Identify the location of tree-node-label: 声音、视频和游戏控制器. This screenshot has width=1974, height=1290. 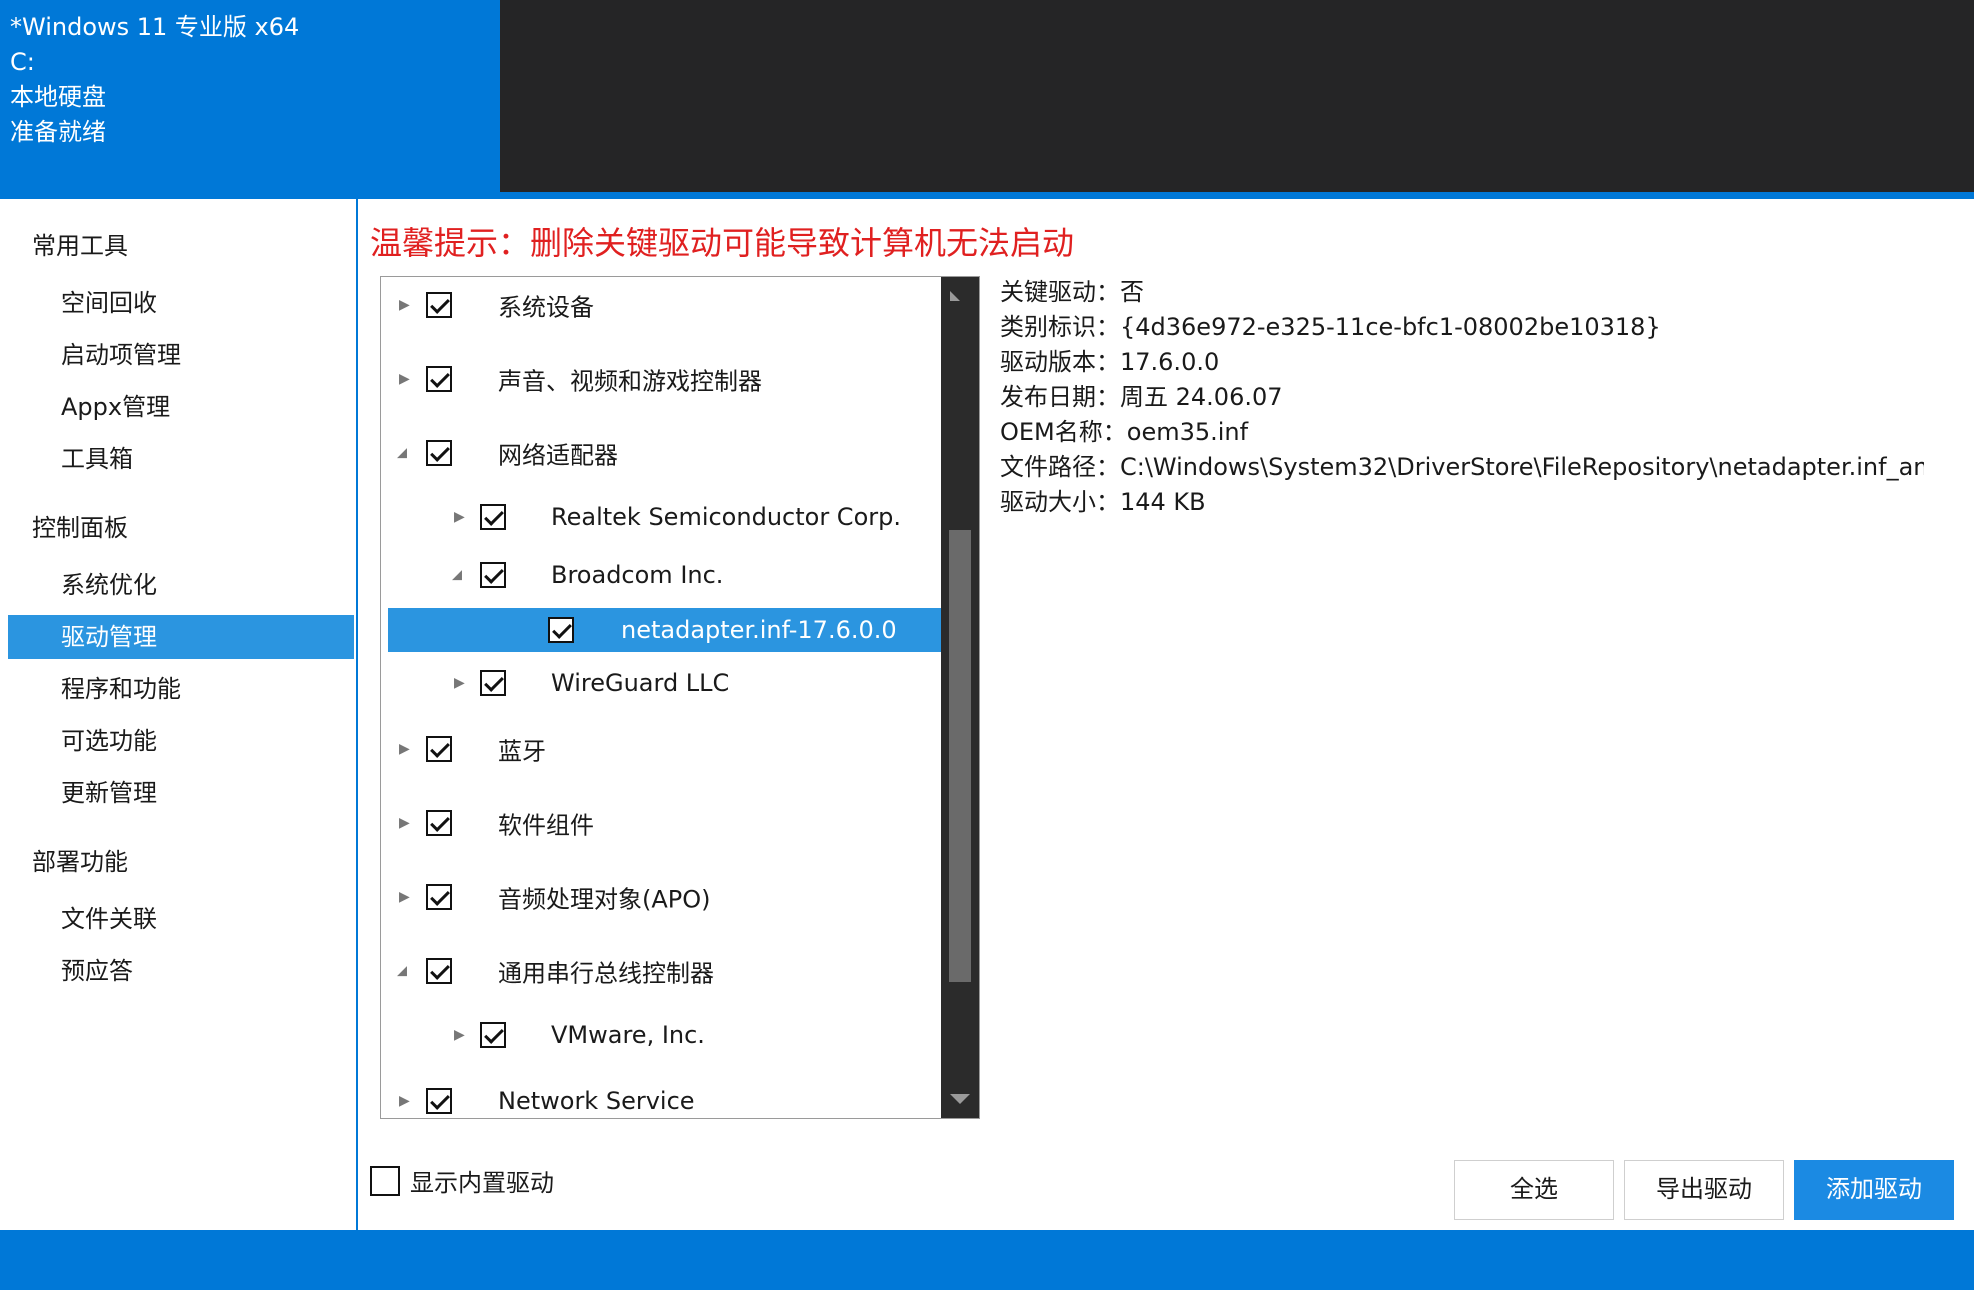
(630, 381).